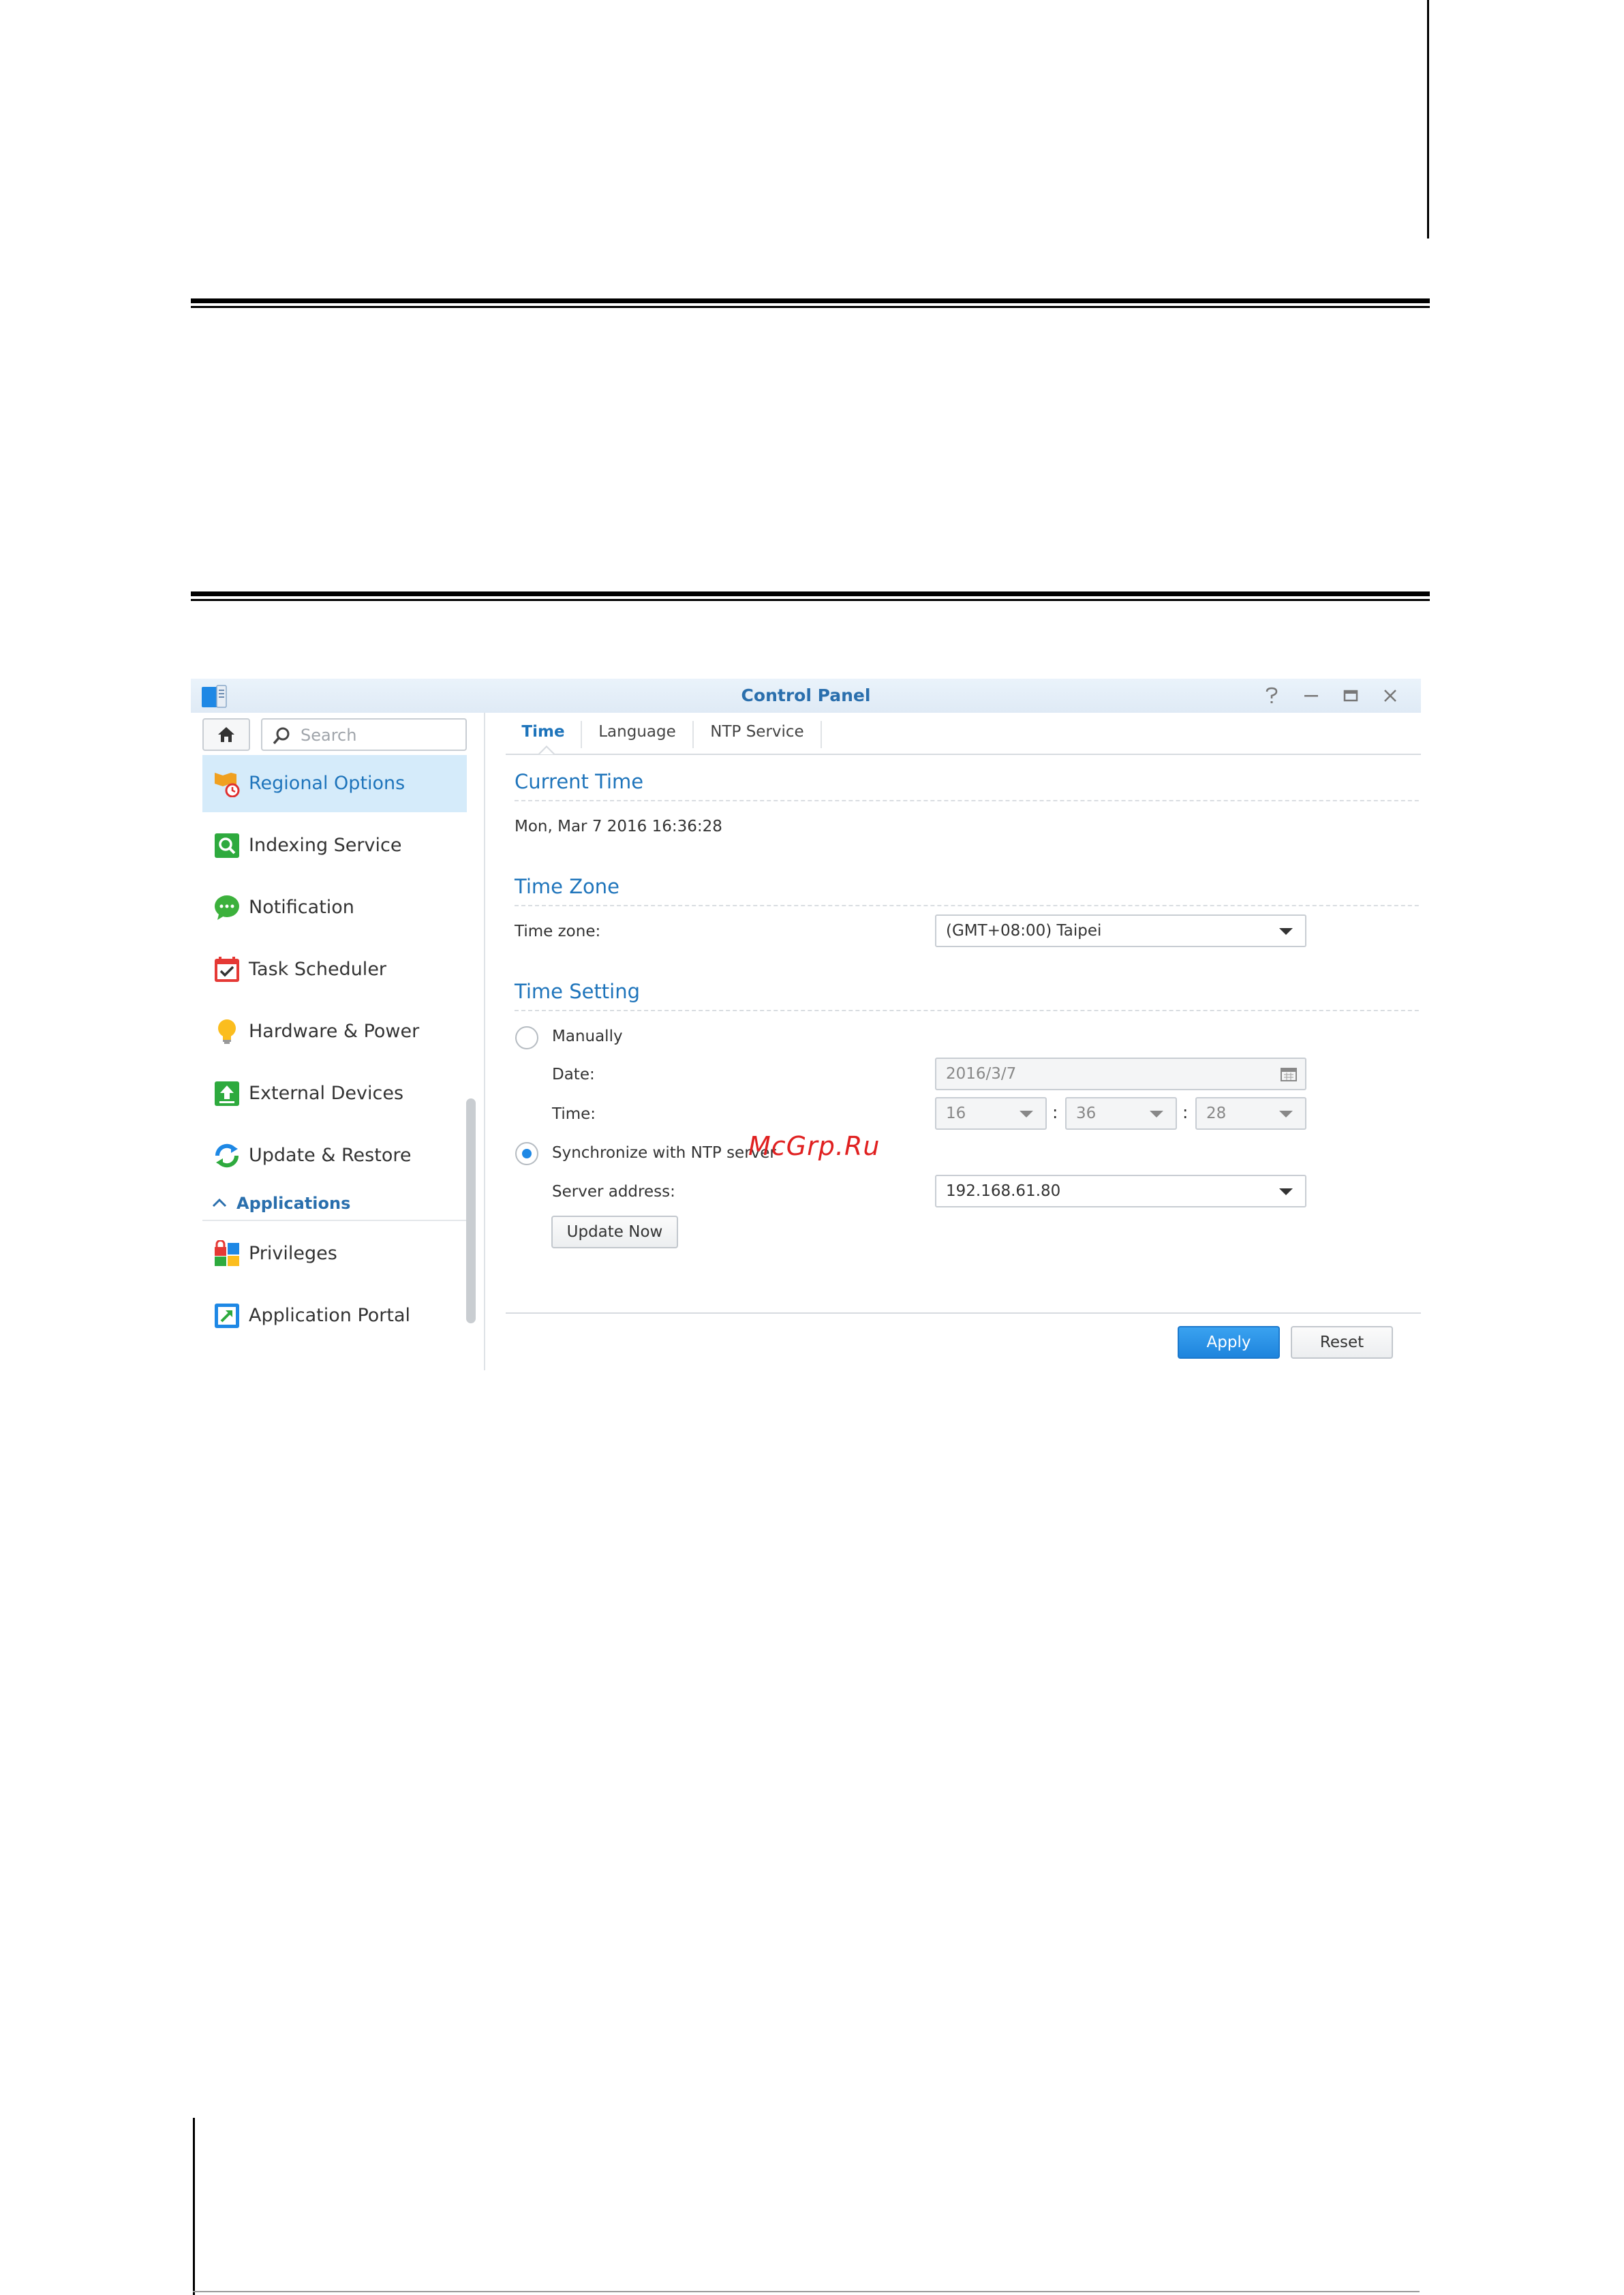 This screenshot has height=2295, width=1624. Describe the element at coordinates (579, 781) in the screenshot. I see `section-title-current-time: Current Time` at that location.